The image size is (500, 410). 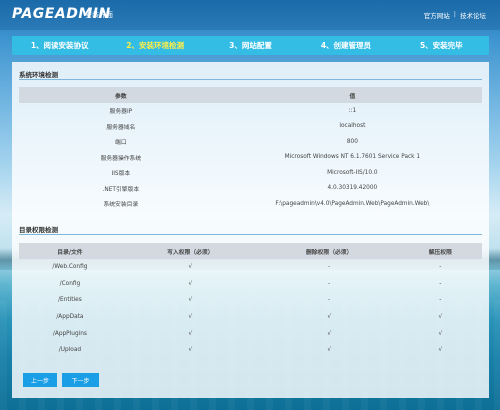 I want to click on prev-step-button: 上一步, so click(x=40, y=380).